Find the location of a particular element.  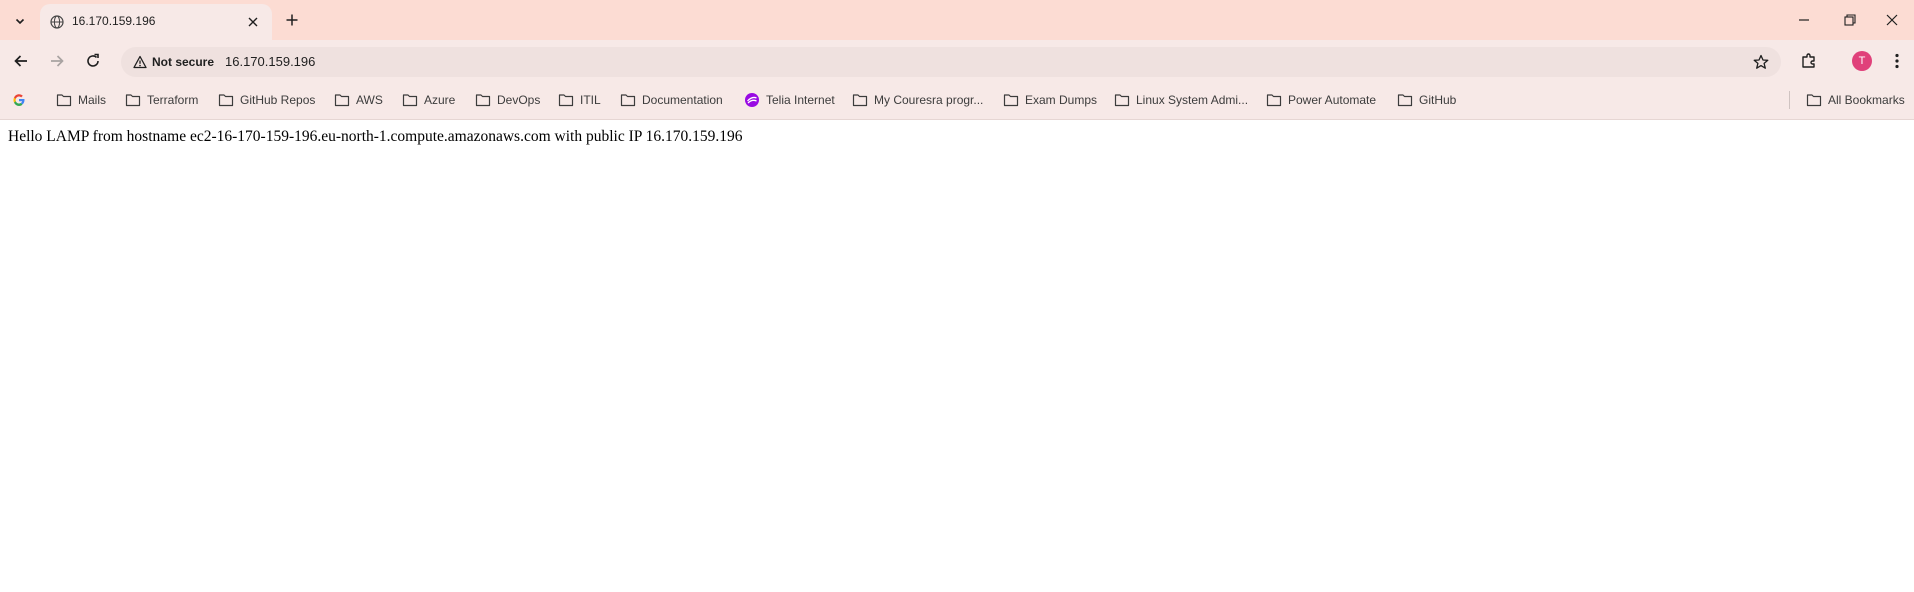

forward-button is located at coordinates (57, 61).